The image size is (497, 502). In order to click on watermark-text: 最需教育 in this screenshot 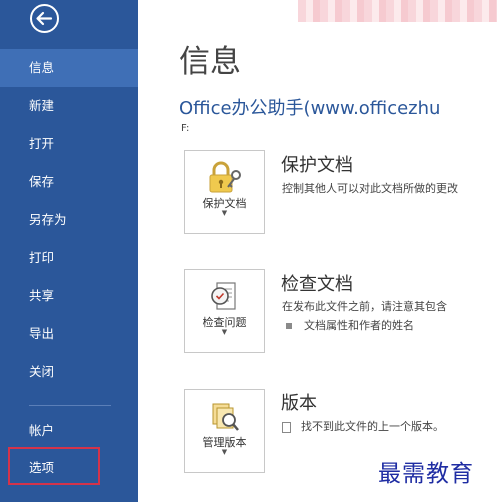, I will do `click(426, 474)`.